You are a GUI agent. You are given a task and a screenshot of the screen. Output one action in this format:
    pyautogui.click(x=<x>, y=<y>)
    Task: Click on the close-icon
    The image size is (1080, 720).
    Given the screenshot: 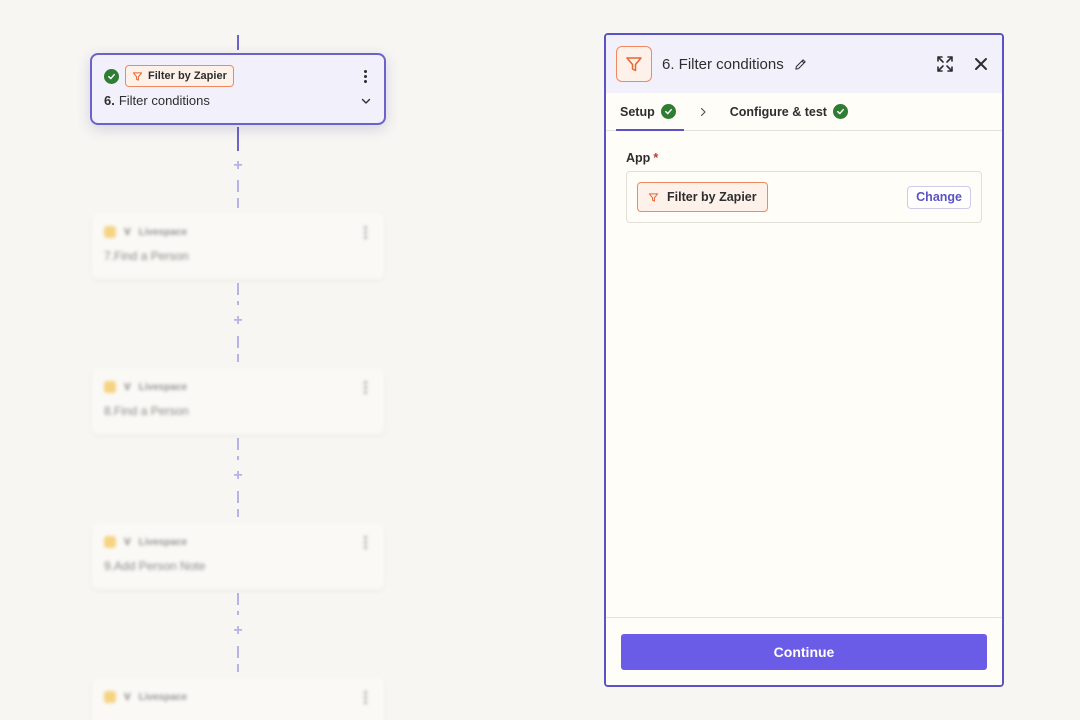 What is the action you would take?
    pyautogui.click(x=981, y=64)
    